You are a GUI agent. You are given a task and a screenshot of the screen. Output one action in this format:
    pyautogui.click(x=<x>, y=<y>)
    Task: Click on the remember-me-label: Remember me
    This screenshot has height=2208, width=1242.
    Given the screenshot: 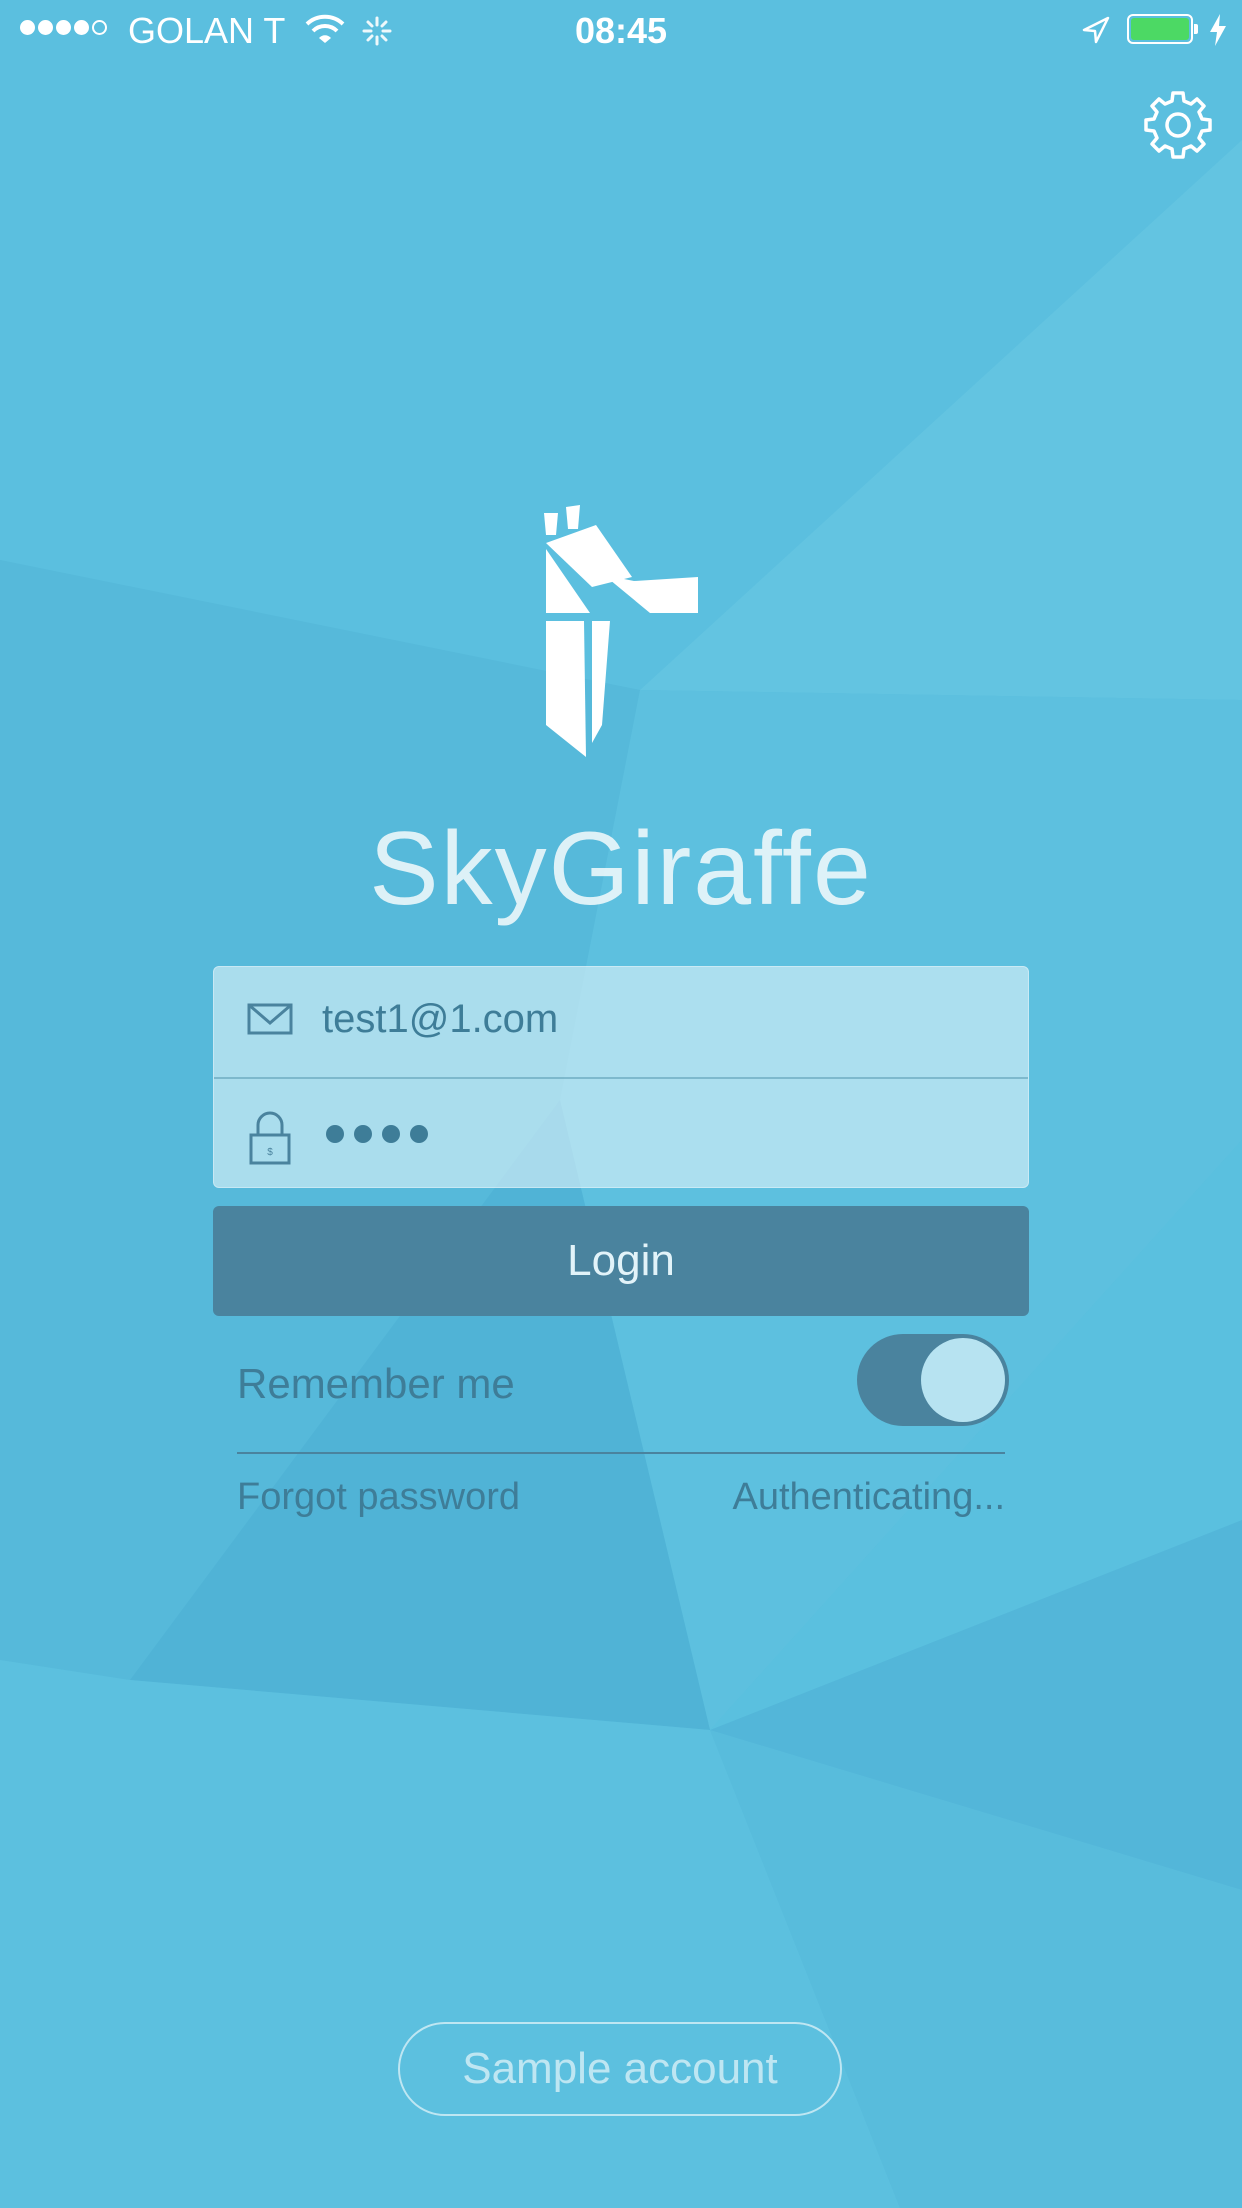 What is the action you would take?
    pyautogui.click(x=376, y=1383)
    